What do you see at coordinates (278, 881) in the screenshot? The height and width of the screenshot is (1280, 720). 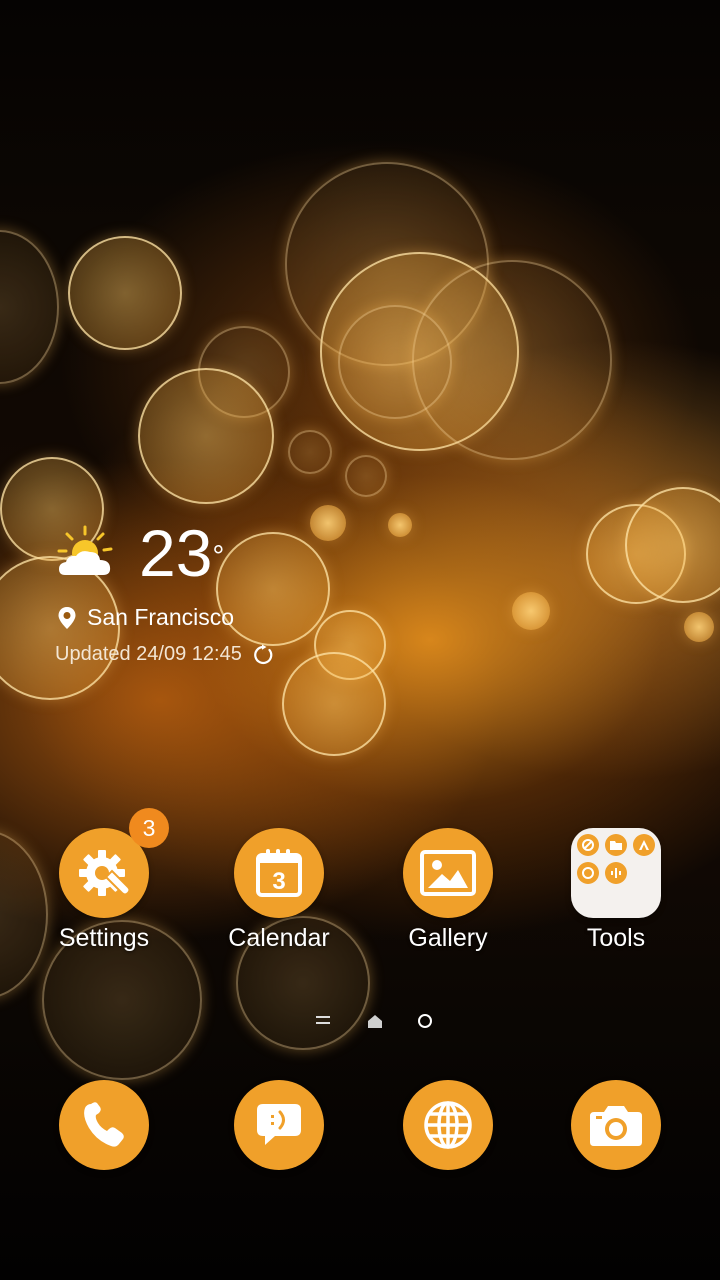 I see `calendar-day: 3` at bounding box center [278, 881].